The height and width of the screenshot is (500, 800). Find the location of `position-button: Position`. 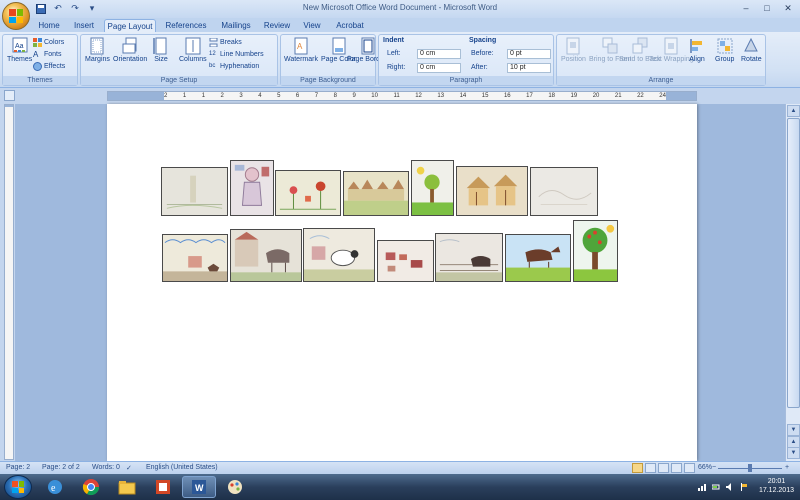

position-button: Position is located at coordinates (573, 50).